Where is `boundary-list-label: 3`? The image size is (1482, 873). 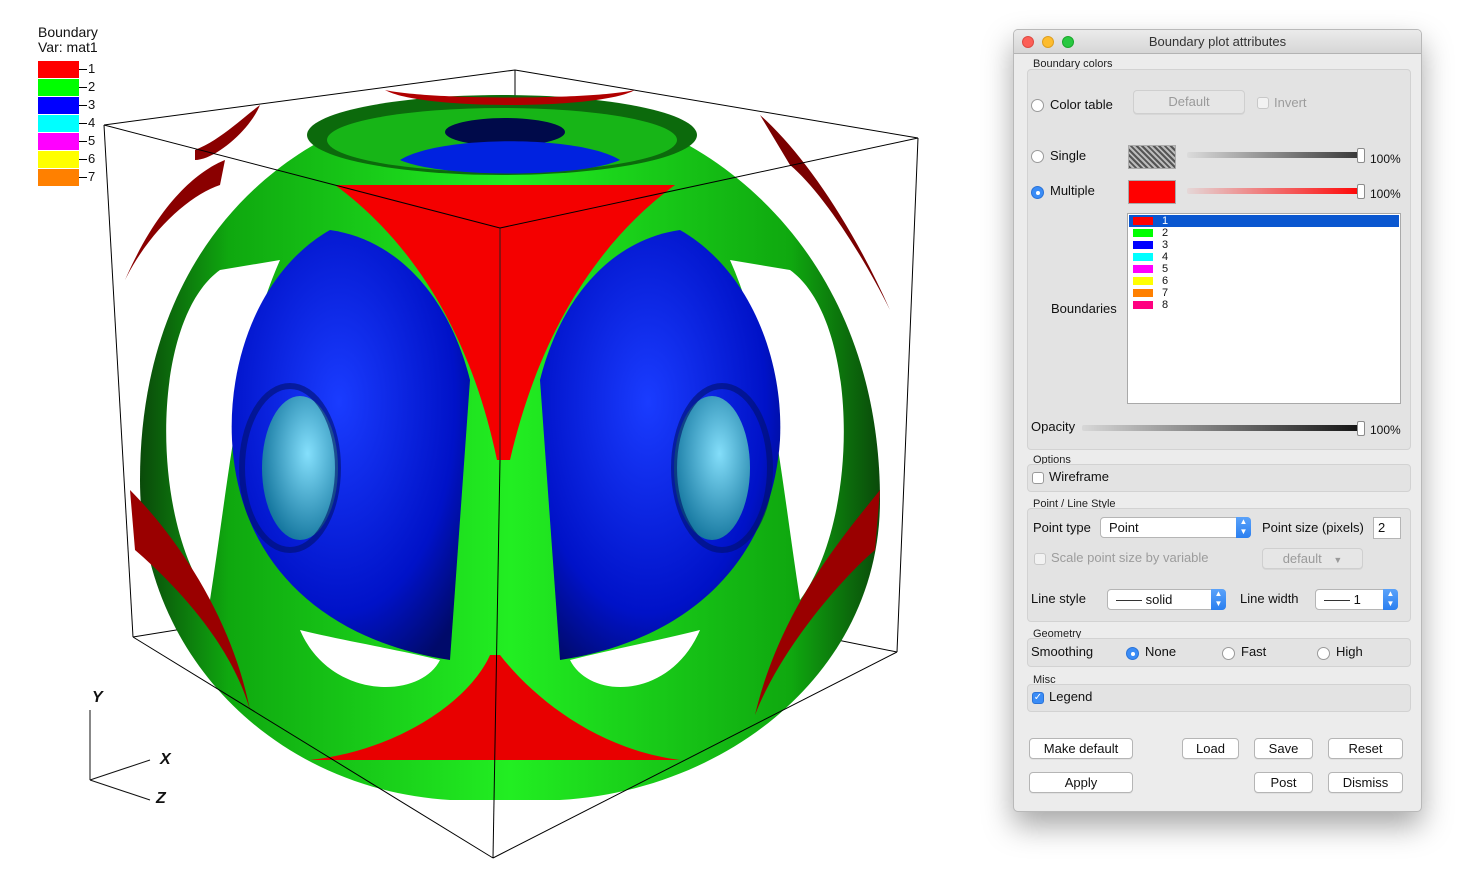
boundary-list-label: 3 is located at coordinates (1165, 245).